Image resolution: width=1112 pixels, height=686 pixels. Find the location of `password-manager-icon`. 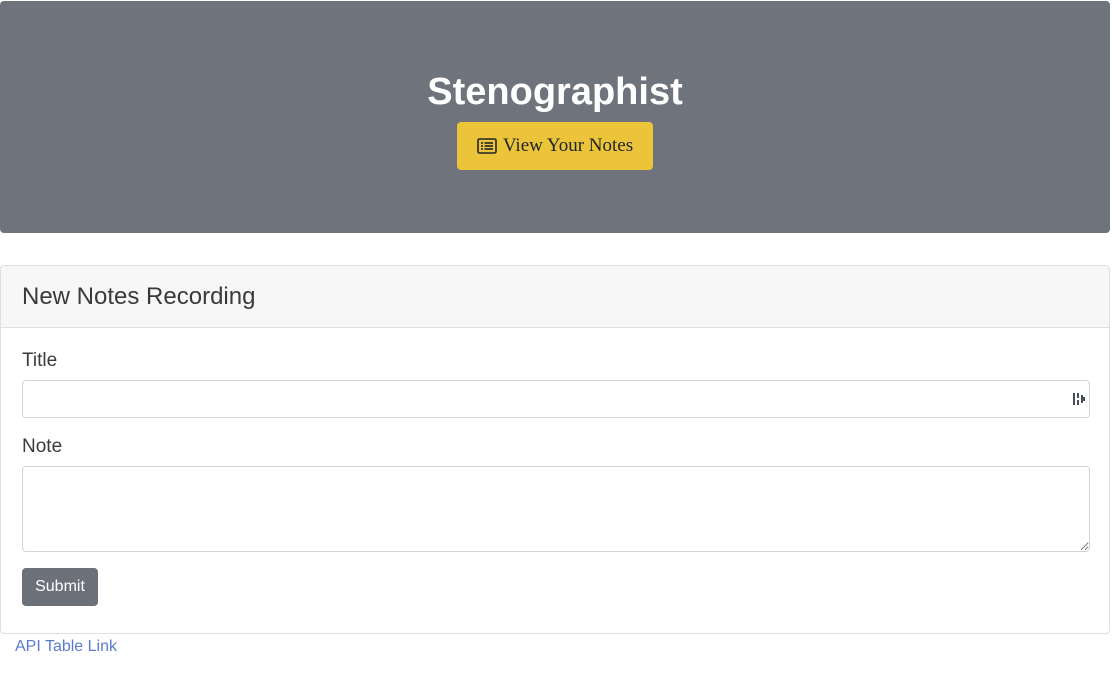

password-manager-icon is located at coordinates (1079, 399).